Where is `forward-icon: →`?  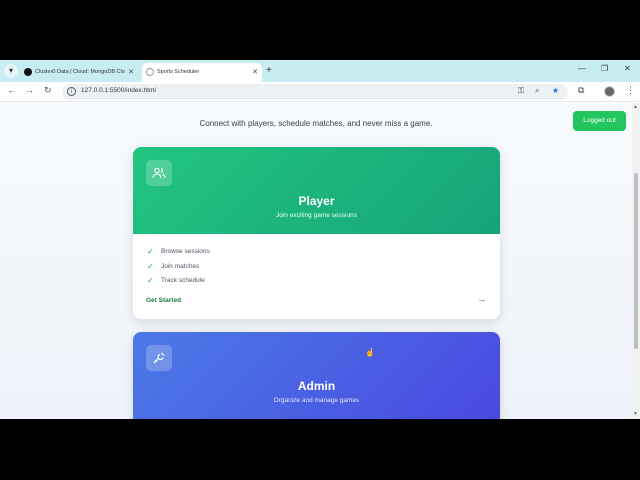 forward-icon: → is located at coordinates (29, 90).